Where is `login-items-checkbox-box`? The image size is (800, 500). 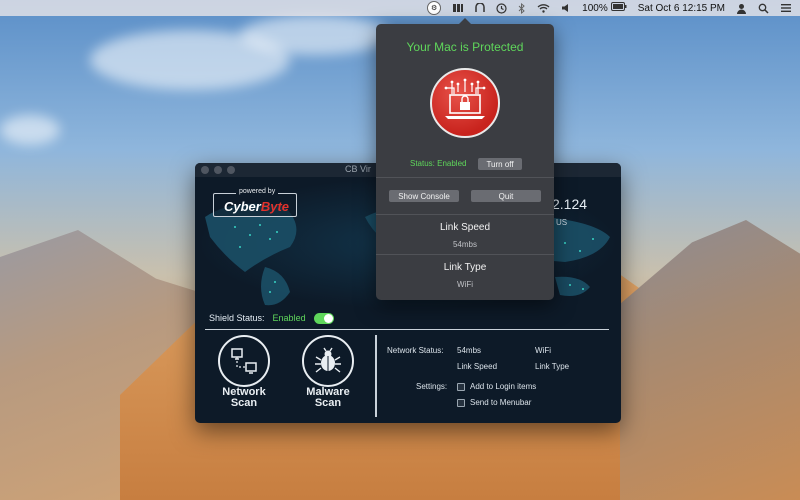 login-items-checkbox-box is located at coordinates (461, 386).